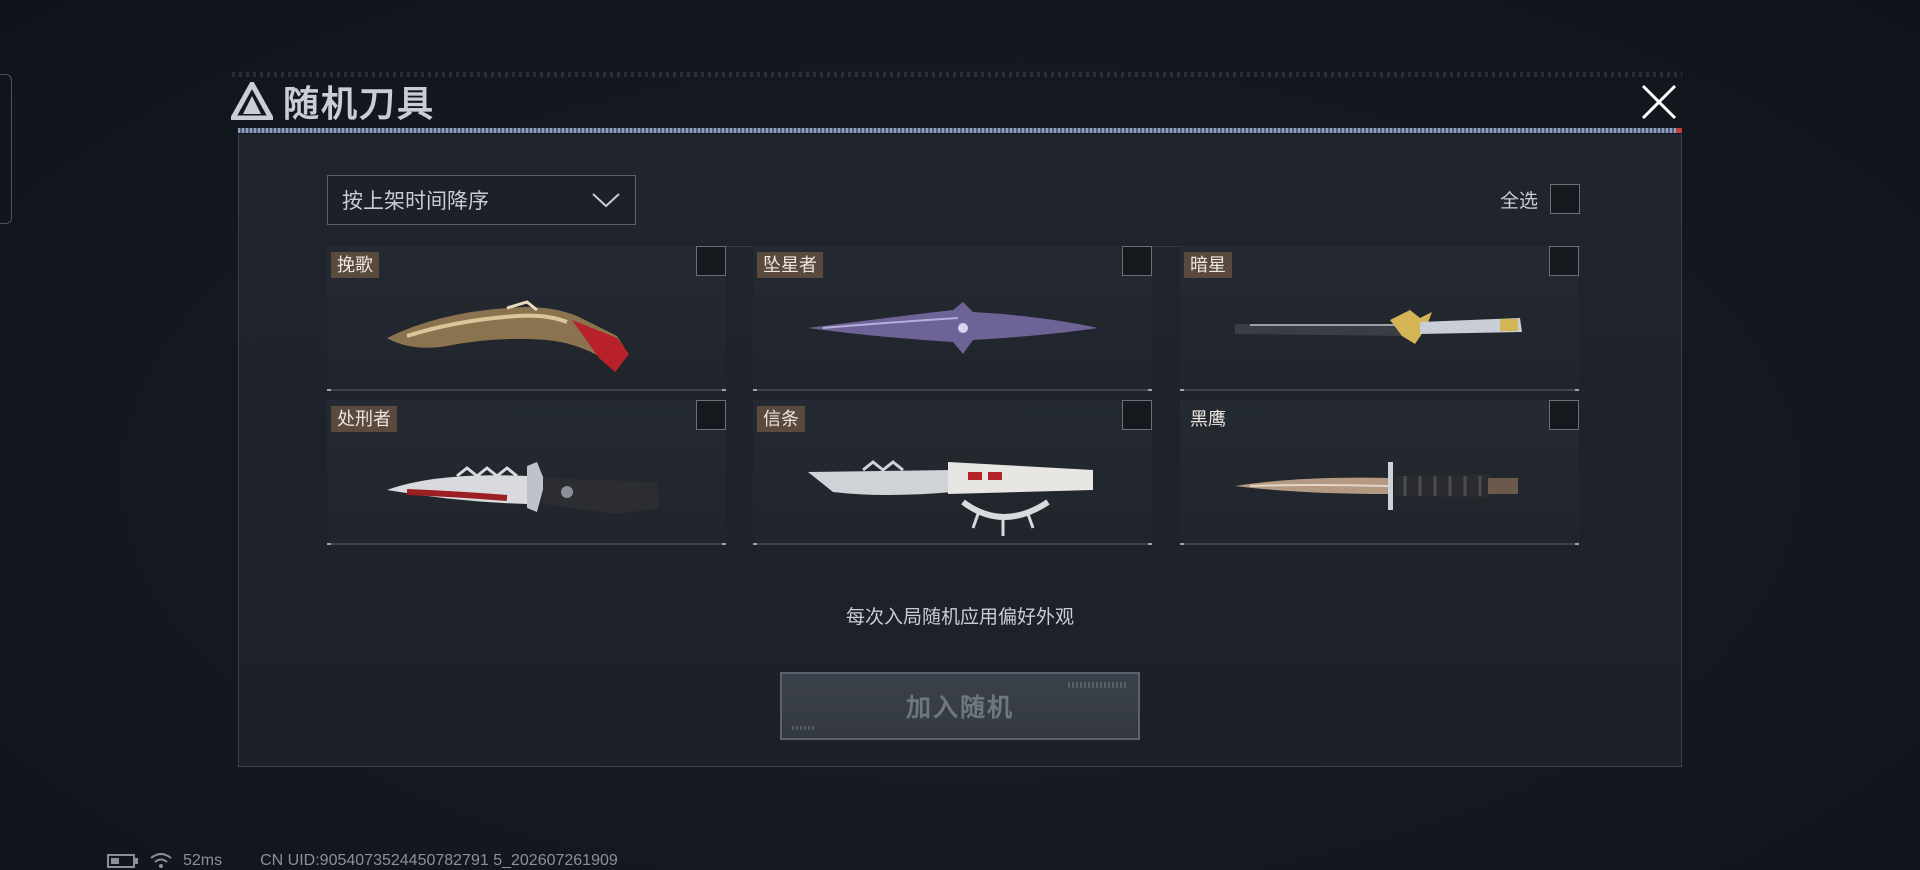 The image size is (1920, 870). I want to click on chevron-down-icon, so click(606, 200).